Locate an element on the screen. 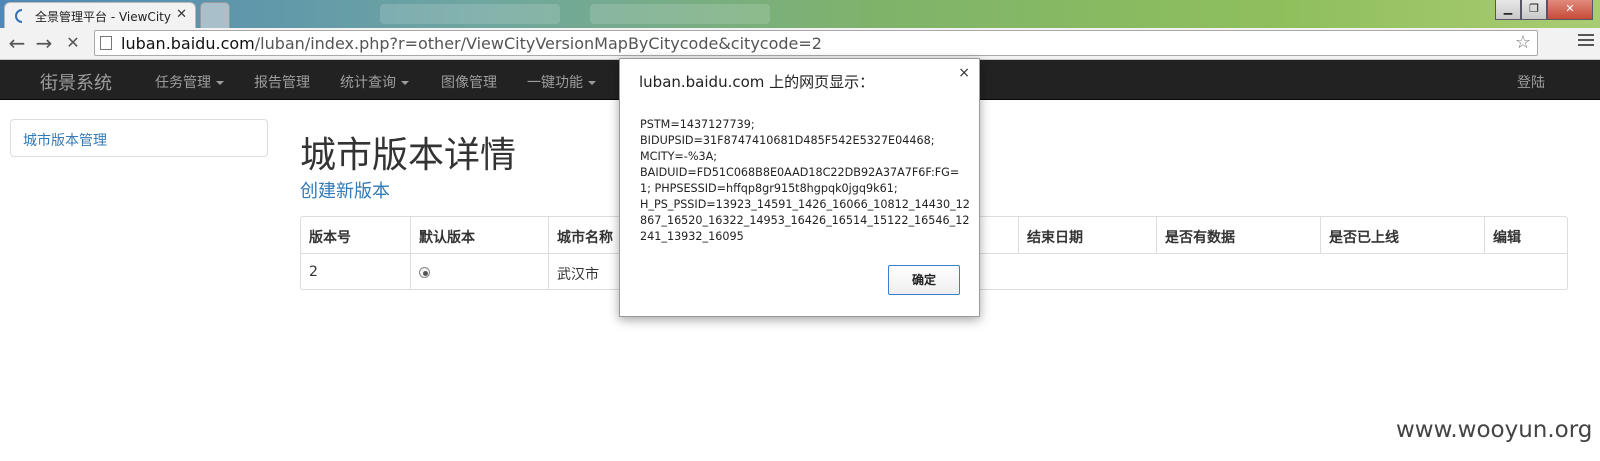 This screenshot has width=1600, height=461. nav-item-report-management: 报告管理 is located at coordinates (282, 82).